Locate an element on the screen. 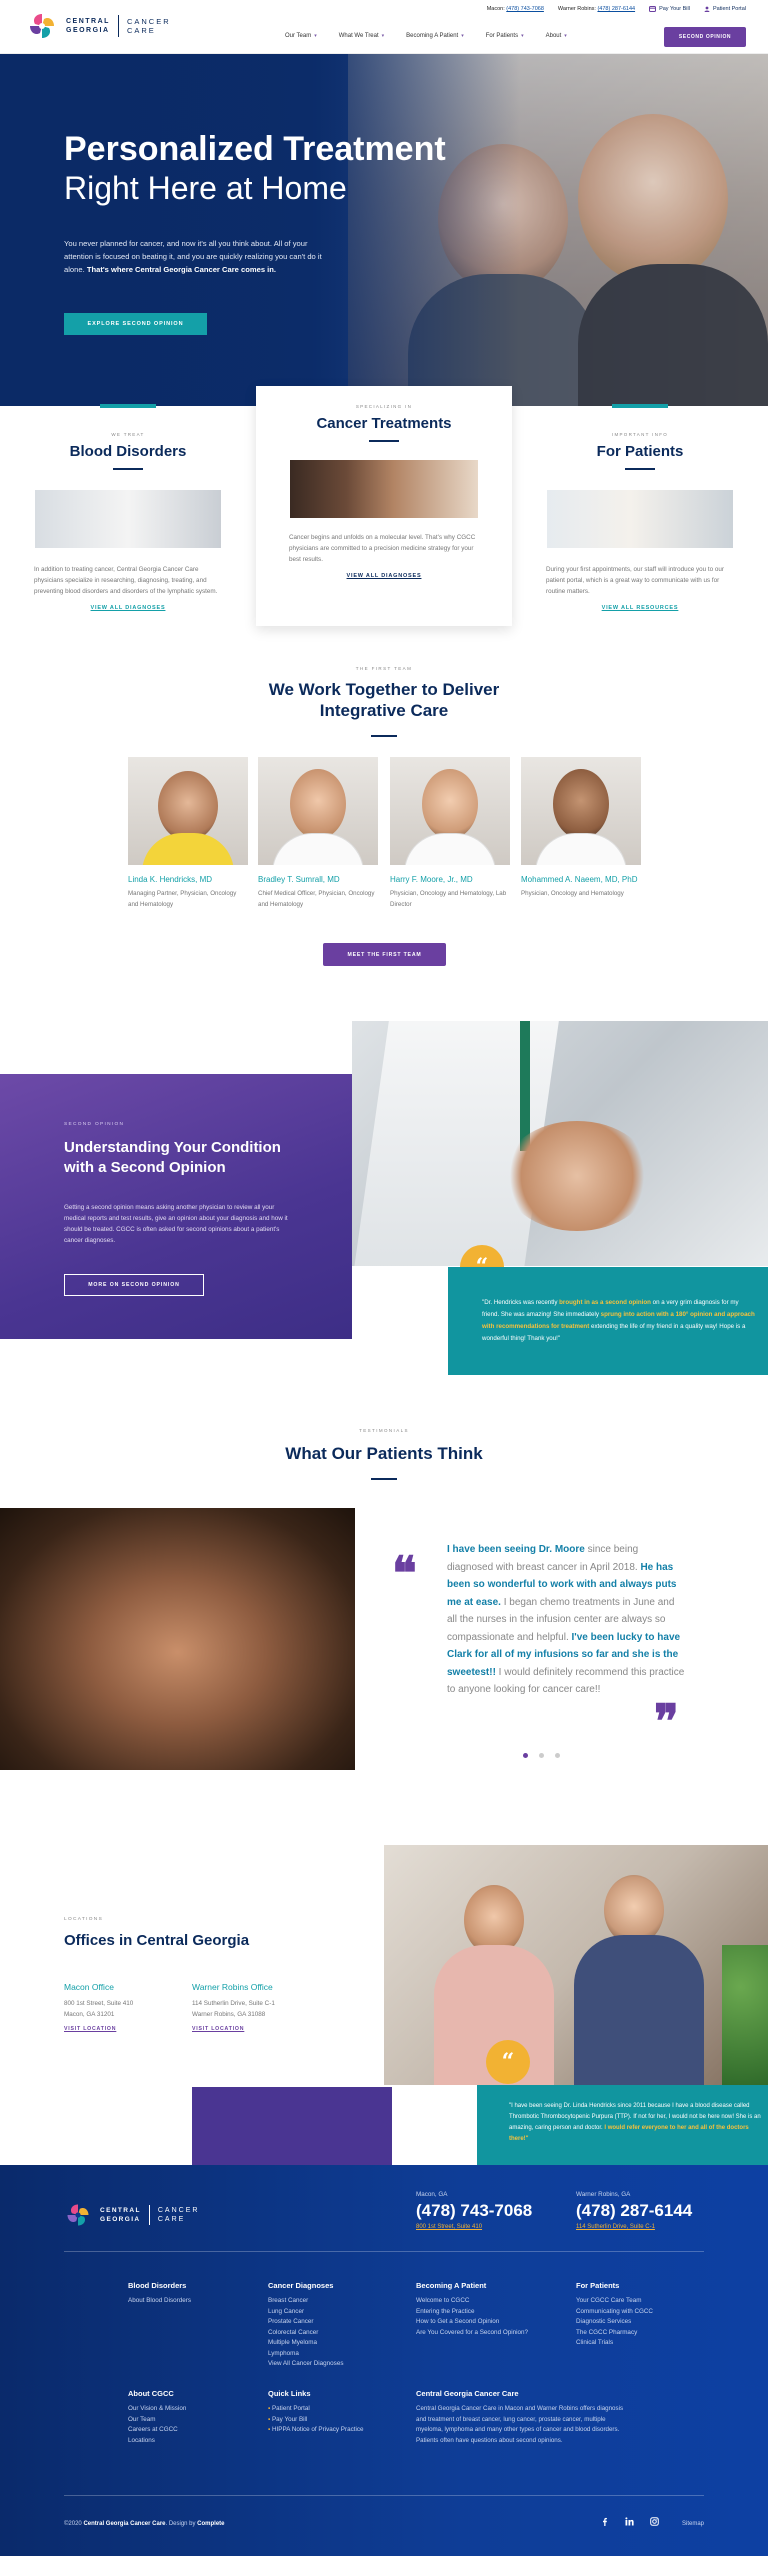  footer-link: Your CGCC Care Team is located at coordinates (614, 2301).